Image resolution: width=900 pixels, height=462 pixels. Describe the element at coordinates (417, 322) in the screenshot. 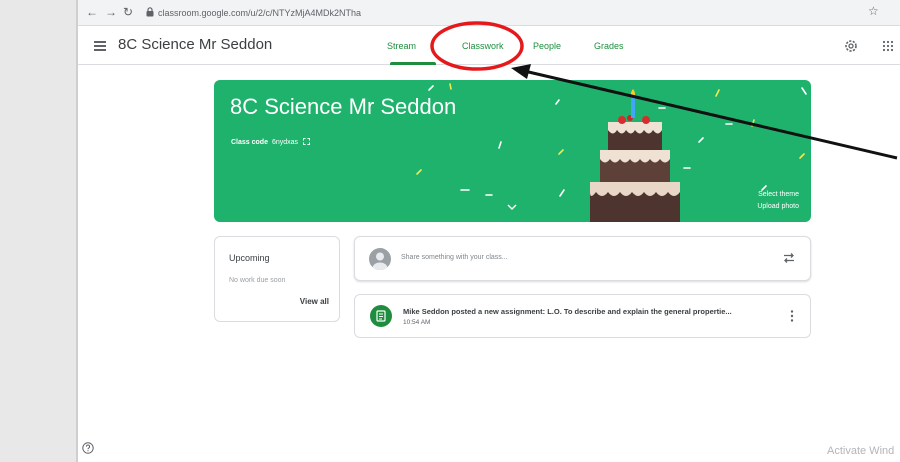

I see `post-time: 10:54 AM` at that location.